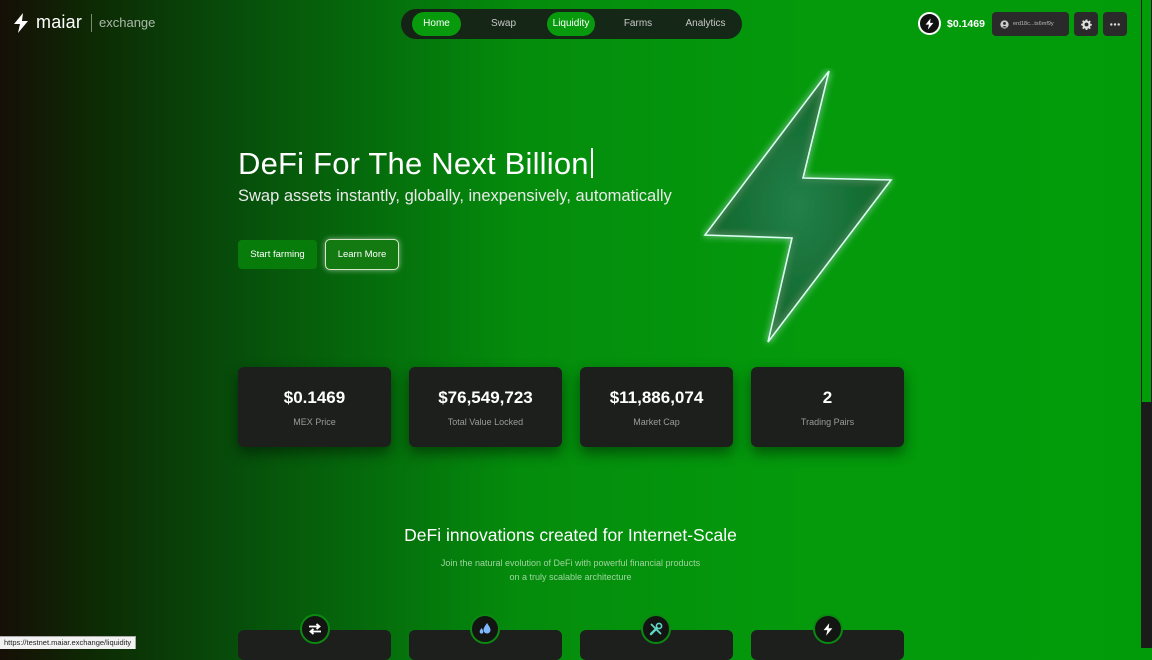 Image resolution: width=1152 pixels, height=660 pixels. What do you see at coordinates (1146, 201) in the screenshot?
I see `scrollbar-thumb` at bounding box center [1146, 201].